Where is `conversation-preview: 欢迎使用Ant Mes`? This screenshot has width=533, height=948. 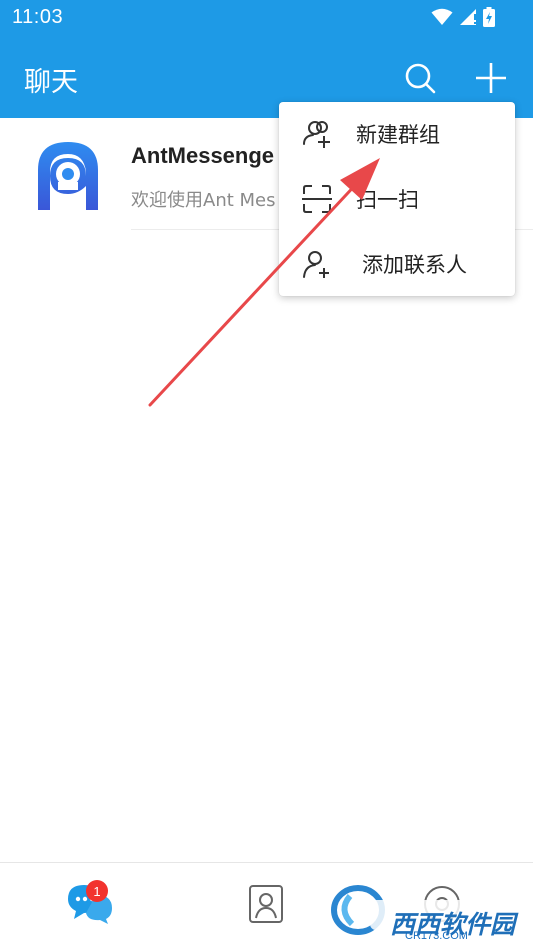 conversation-preview: 欢迎使用Ant Mes is located at coordinates (203, 200).